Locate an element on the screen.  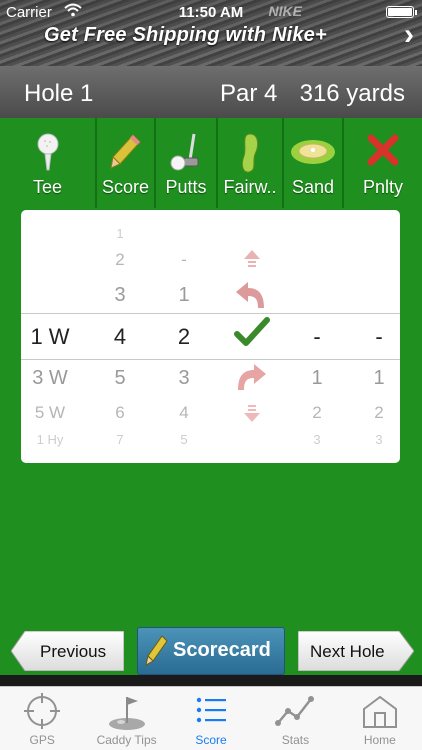
golf-tee-icon is located at coordinates (47, 152).